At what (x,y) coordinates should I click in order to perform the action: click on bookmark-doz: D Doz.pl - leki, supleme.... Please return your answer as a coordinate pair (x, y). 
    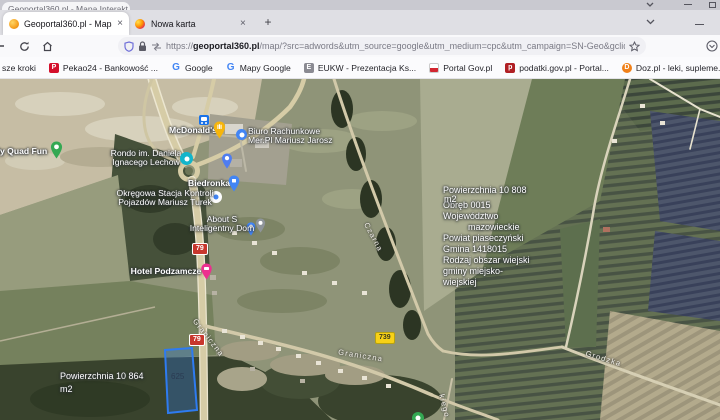
    Looking at the image, I should click on (670, 67).